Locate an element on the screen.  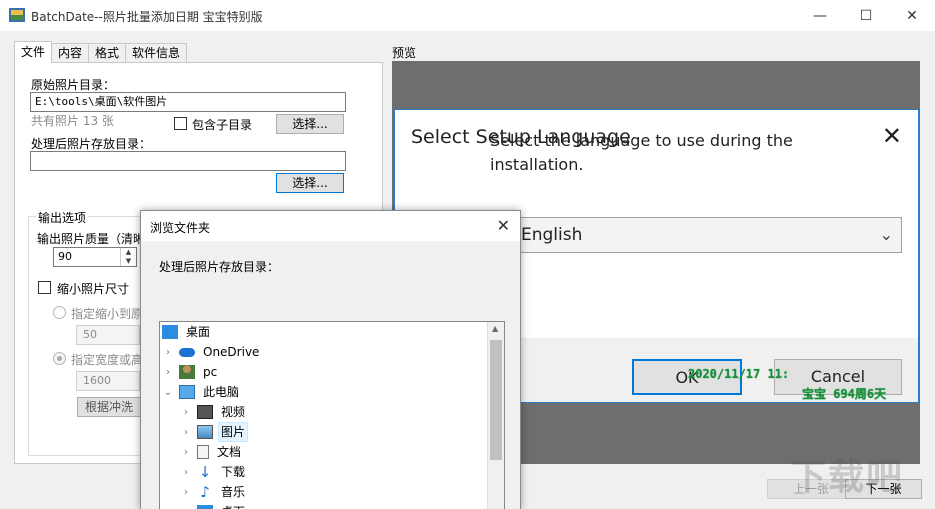
computer-icon is located at coordinates (187, 392).